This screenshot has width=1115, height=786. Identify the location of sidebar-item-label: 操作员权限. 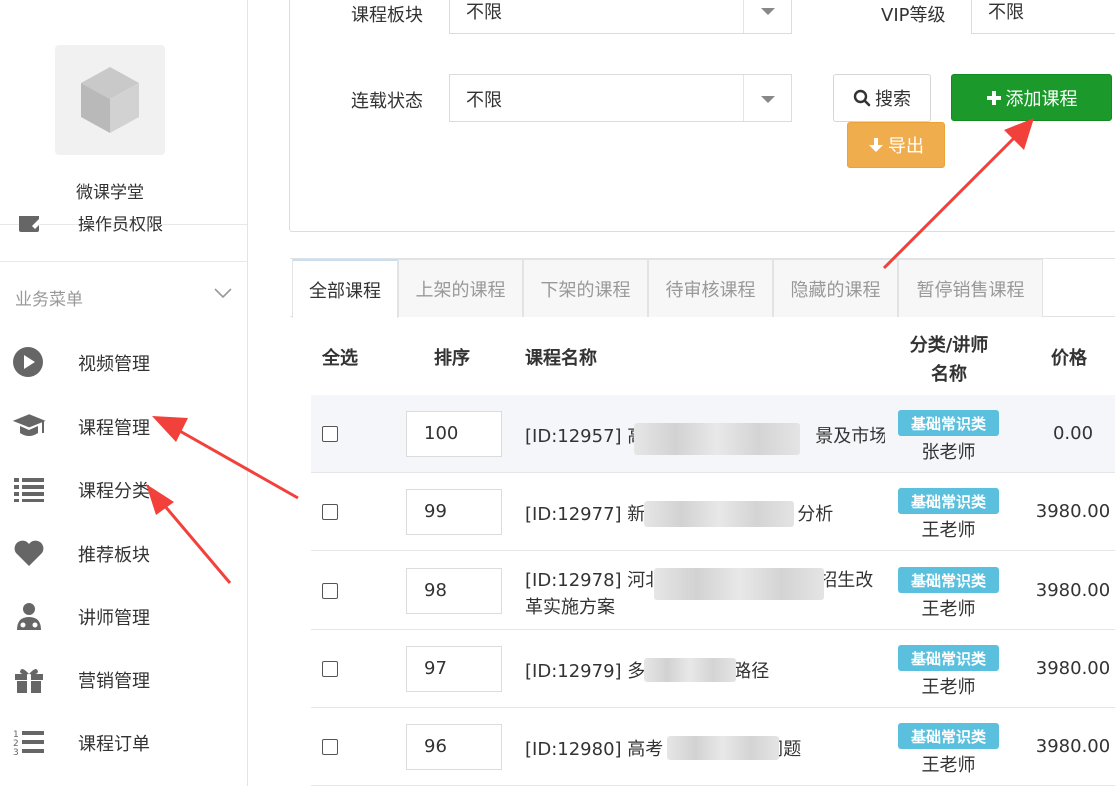
(120, 225).